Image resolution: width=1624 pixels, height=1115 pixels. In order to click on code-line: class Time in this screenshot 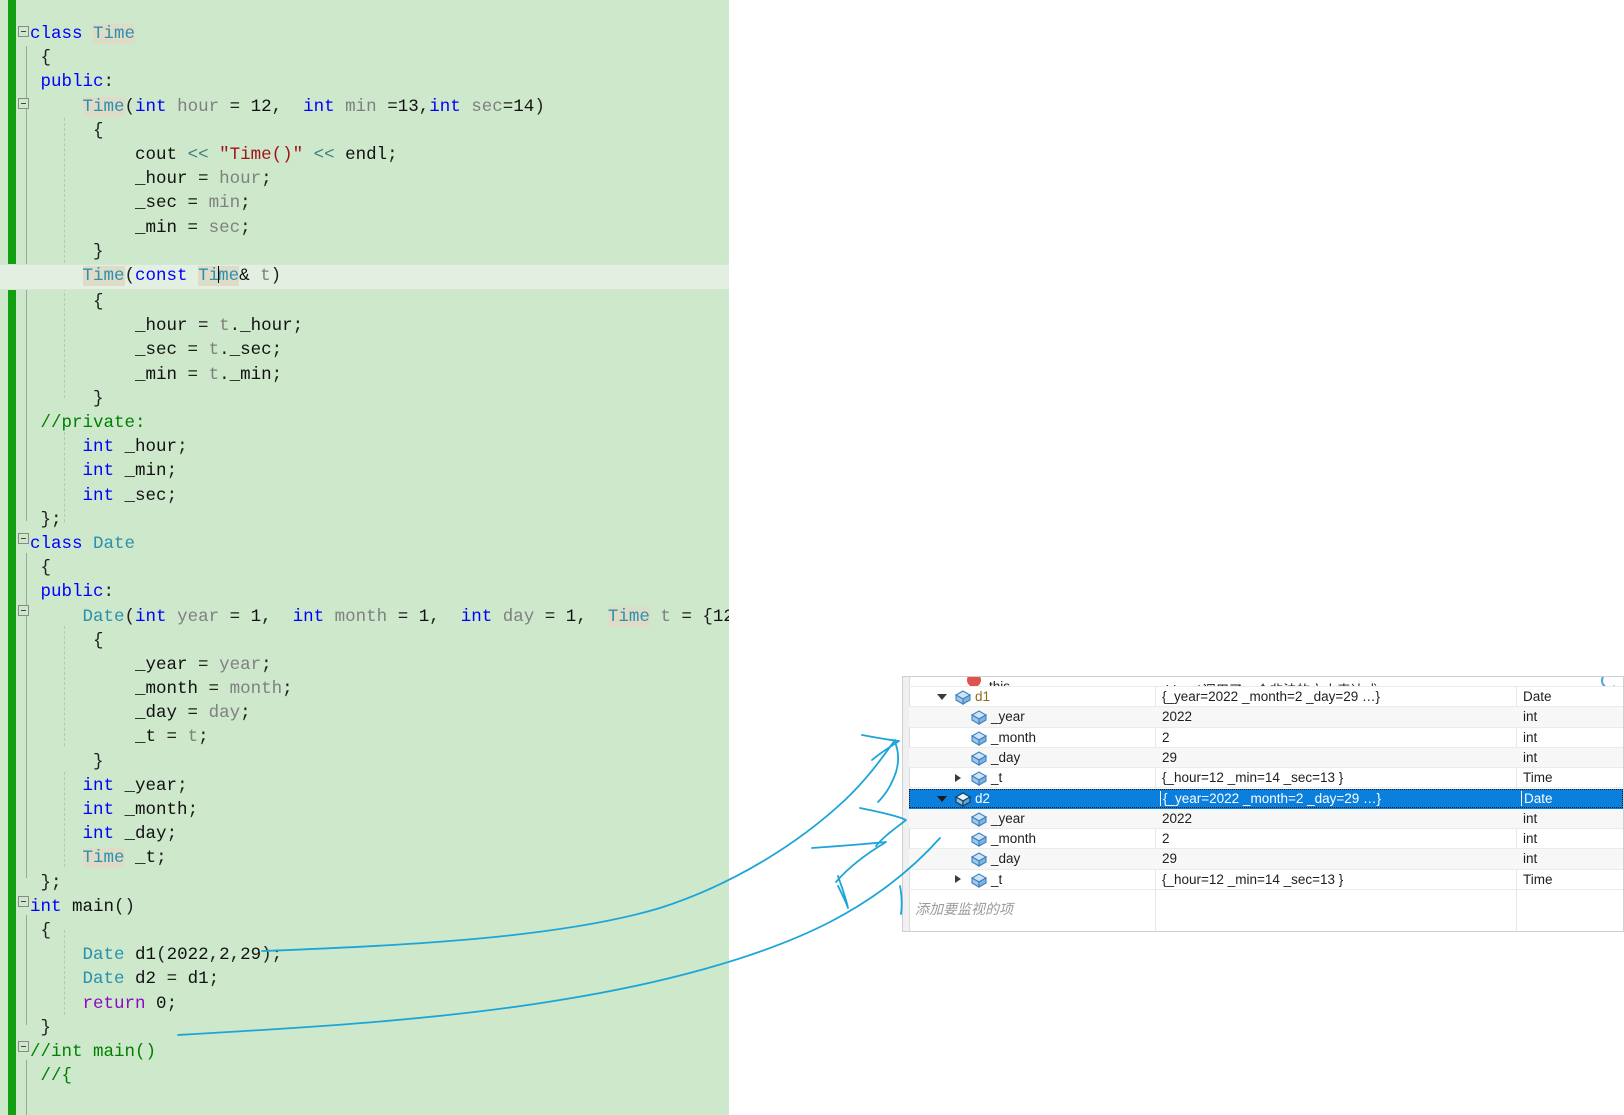, I will do `click(364, 34)`.